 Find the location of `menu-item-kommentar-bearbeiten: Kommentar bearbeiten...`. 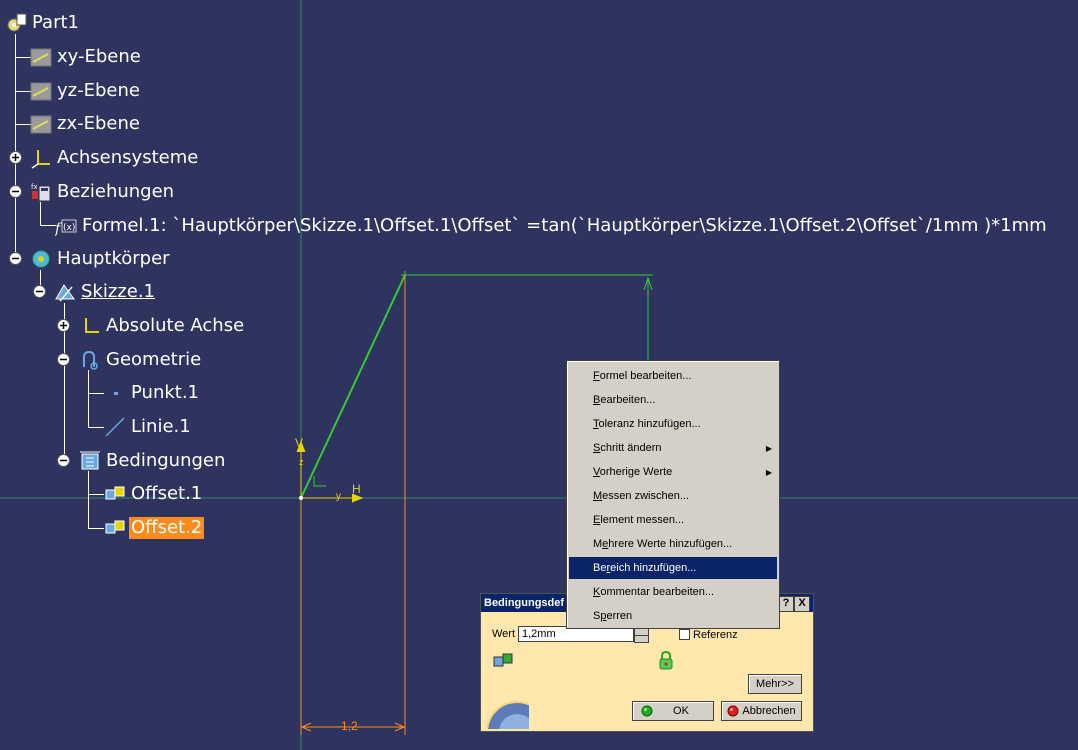

menu-item-kommentar-bearbeiten: Kommentar bearbeiten... is located at coordinates (673, 592).